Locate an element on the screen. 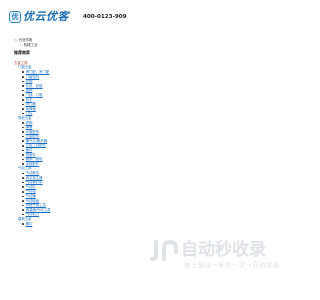 The image size is (320, 300). breadcrumb-level2: • 机械工业 is located at coordinates (89, 45).